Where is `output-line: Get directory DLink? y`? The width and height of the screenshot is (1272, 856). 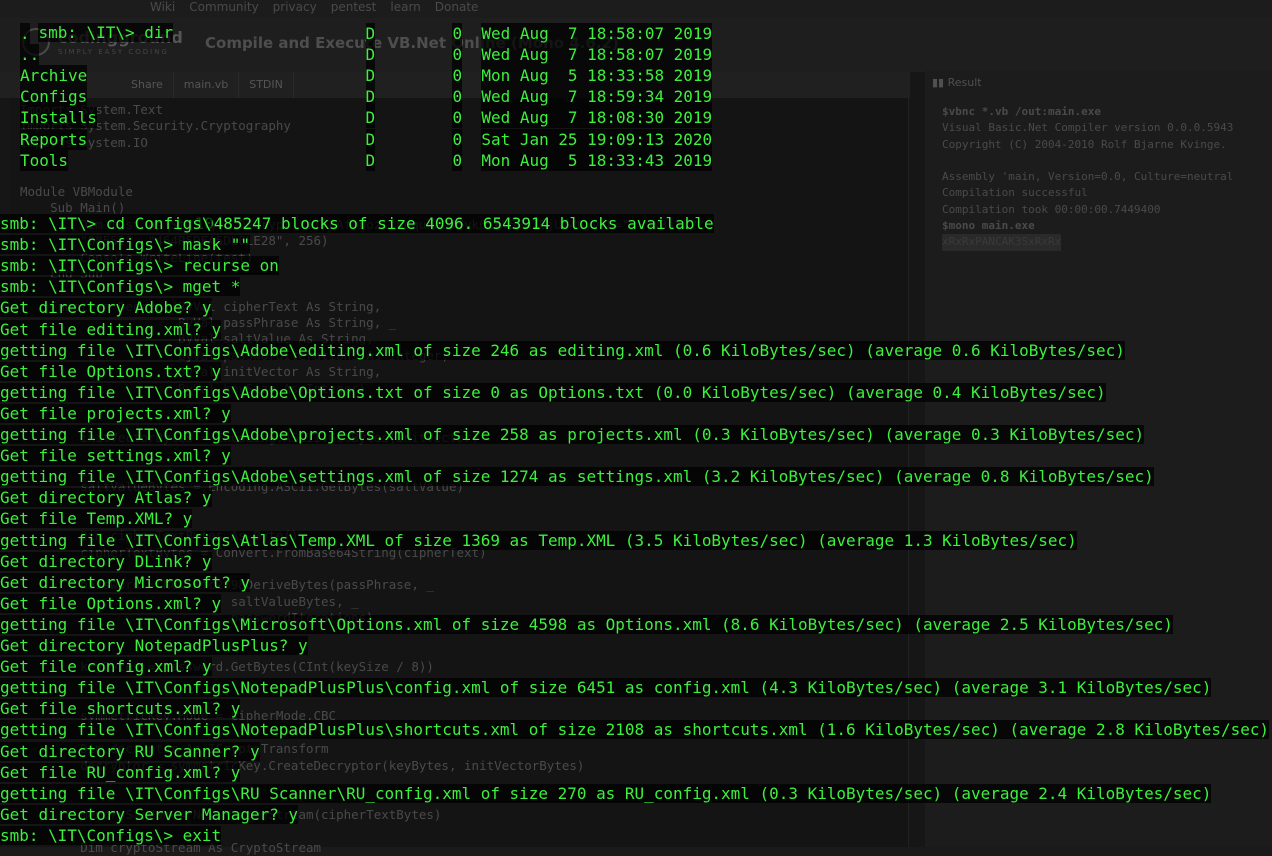
output-line: Get directory DLink? y is located at coordinates (106, 561).